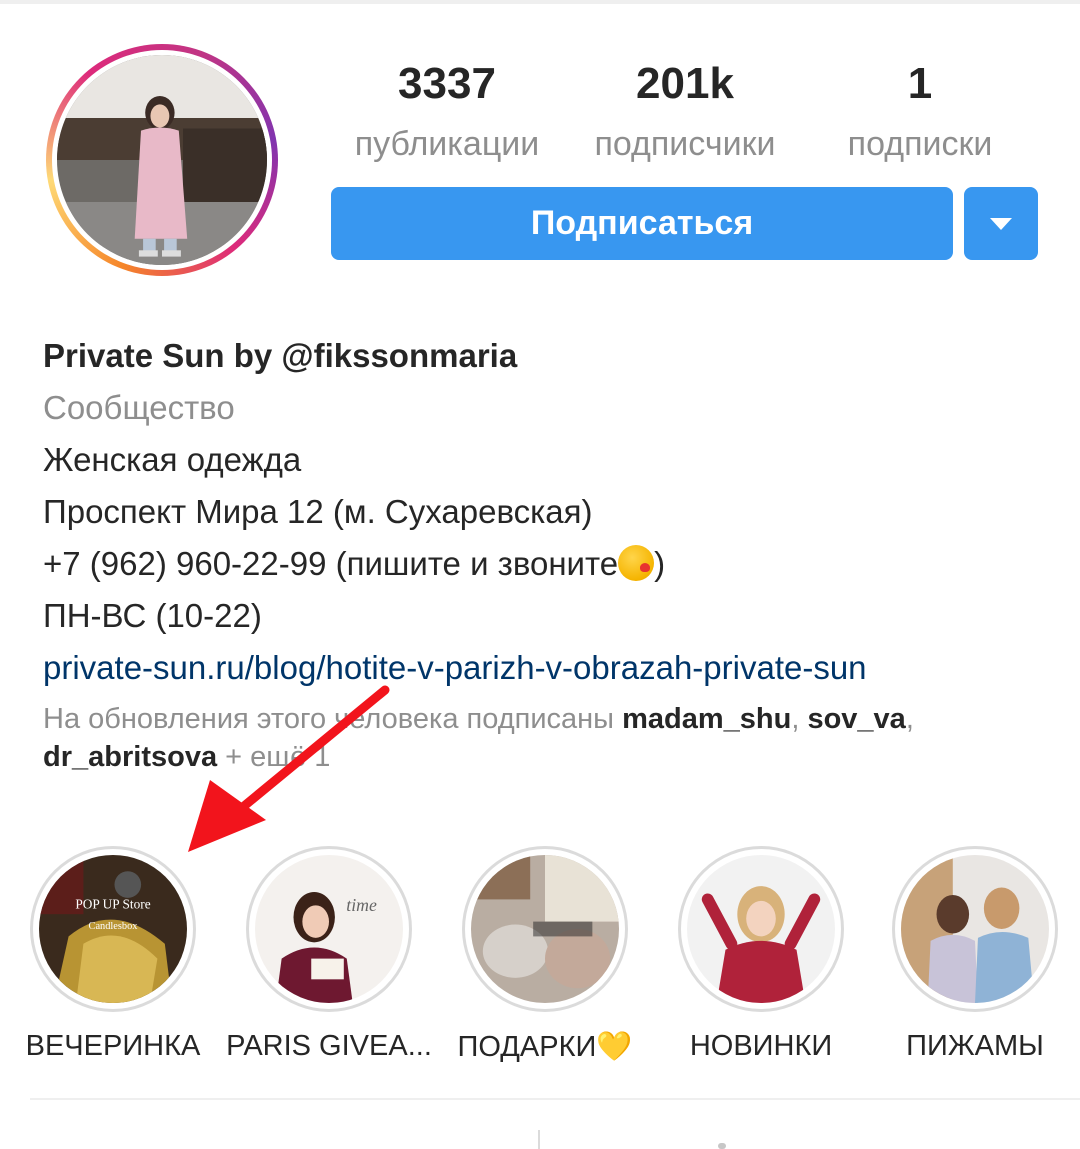  What do you see at coordinates (660, 563) in the screenshot?
I see `bio-phone-close: )` at bounding box center [660, 563].